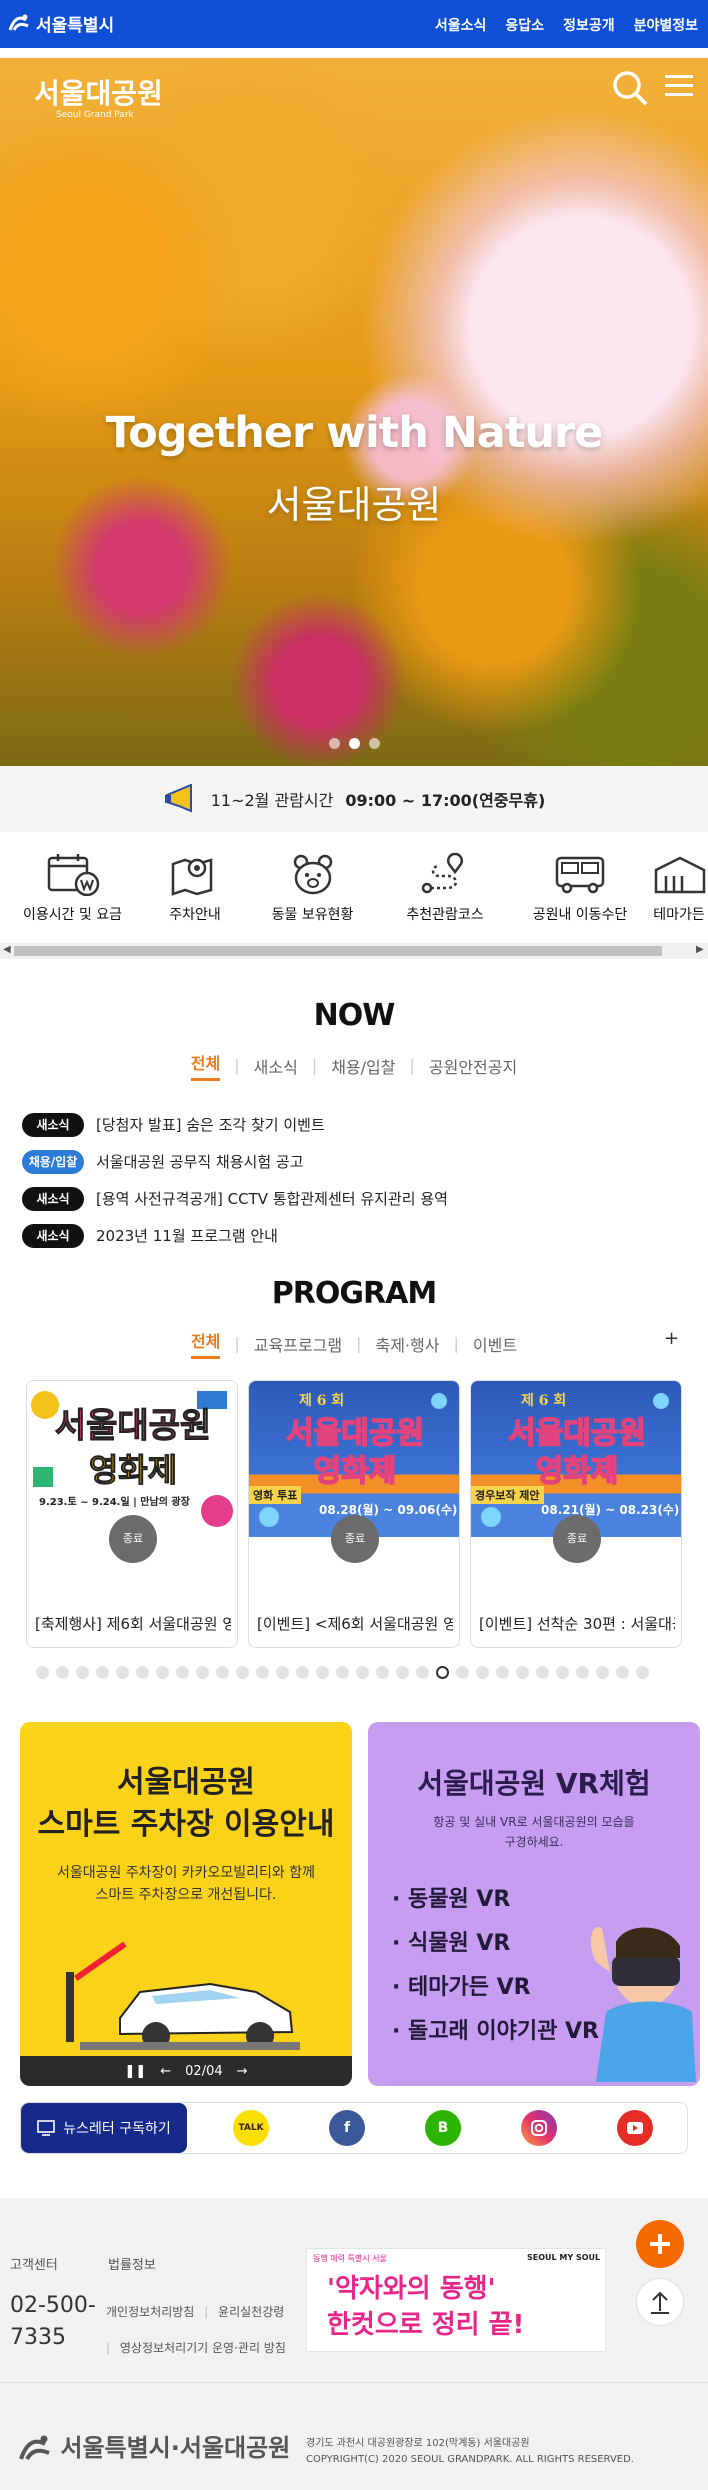  Describe the element at coordinates (363, 1066) in the screenshot. I see `now-tab-recruit: 채용/입찰` at that location.